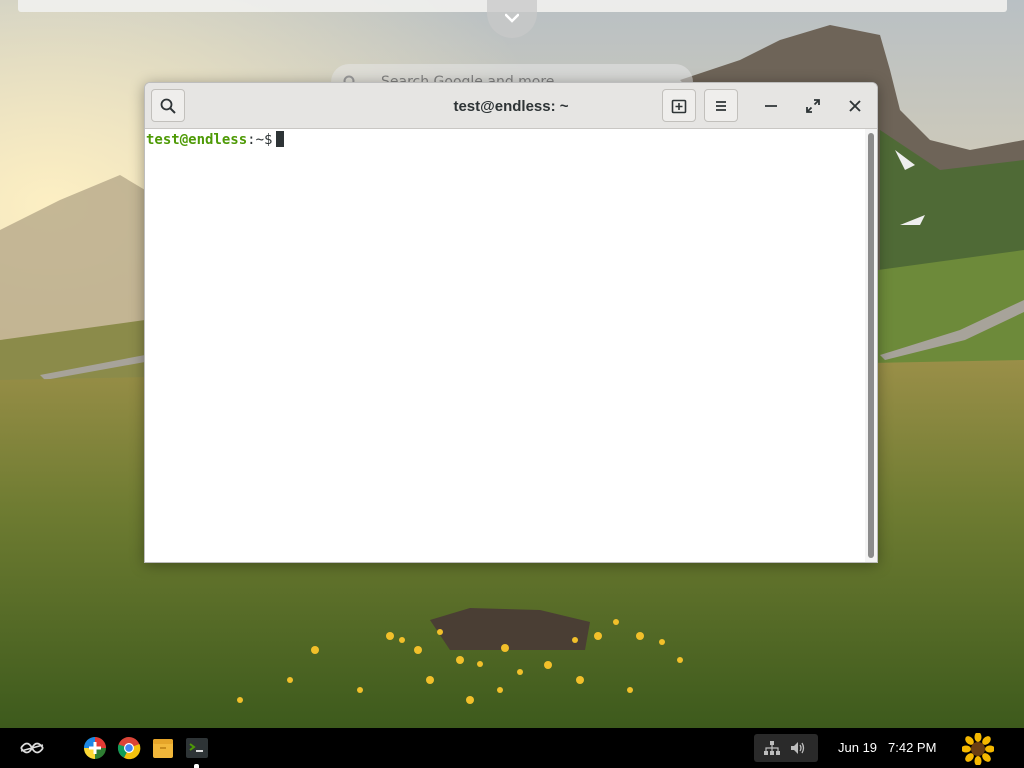 This screenshot has height=768, width=1024. I want to click on search-icon, so click(168, 106).